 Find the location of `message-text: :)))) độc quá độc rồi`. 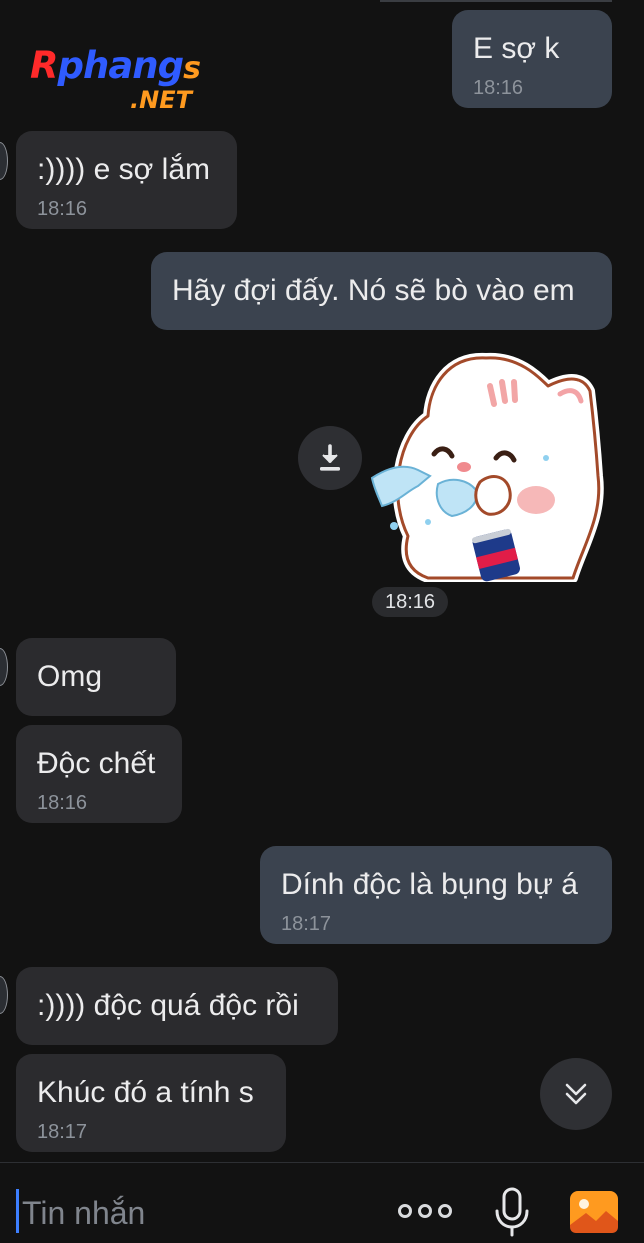

message-text: :)))) độc quá độc rồi is located at coordinates (168, 1005).